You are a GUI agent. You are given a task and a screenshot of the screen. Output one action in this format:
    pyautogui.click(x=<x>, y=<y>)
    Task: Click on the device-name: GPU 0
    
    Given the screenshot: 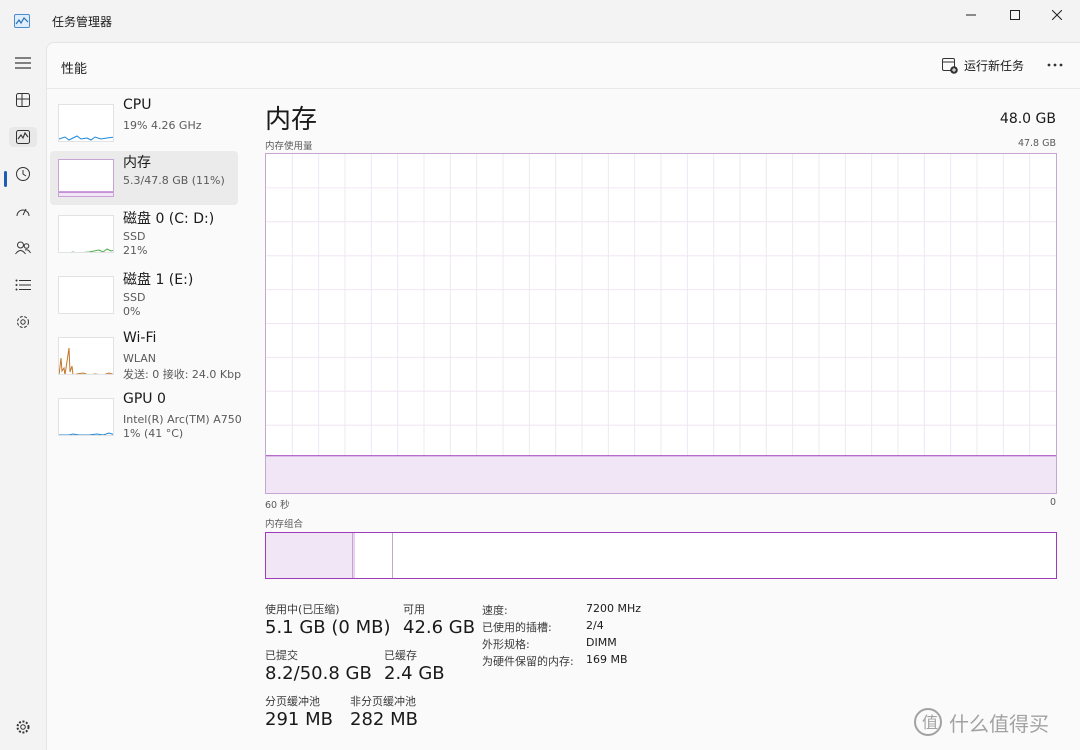 What is the action you would take?
    pyautogui.click(x=144, y=399)
    